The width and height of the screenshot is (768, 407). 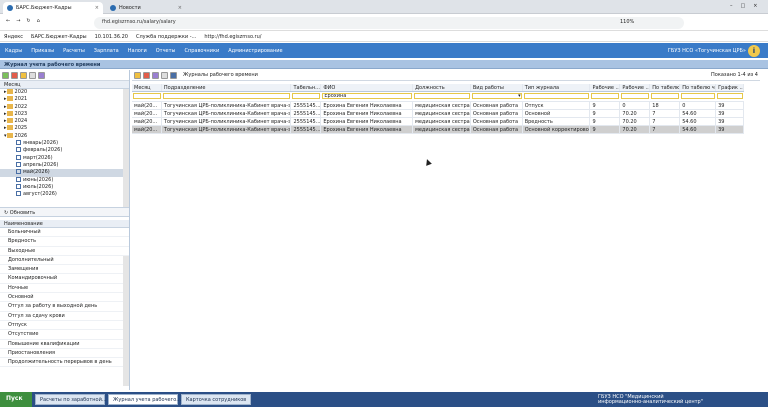 I want to click on list-item: Выходные, so click(x=64, y=251).